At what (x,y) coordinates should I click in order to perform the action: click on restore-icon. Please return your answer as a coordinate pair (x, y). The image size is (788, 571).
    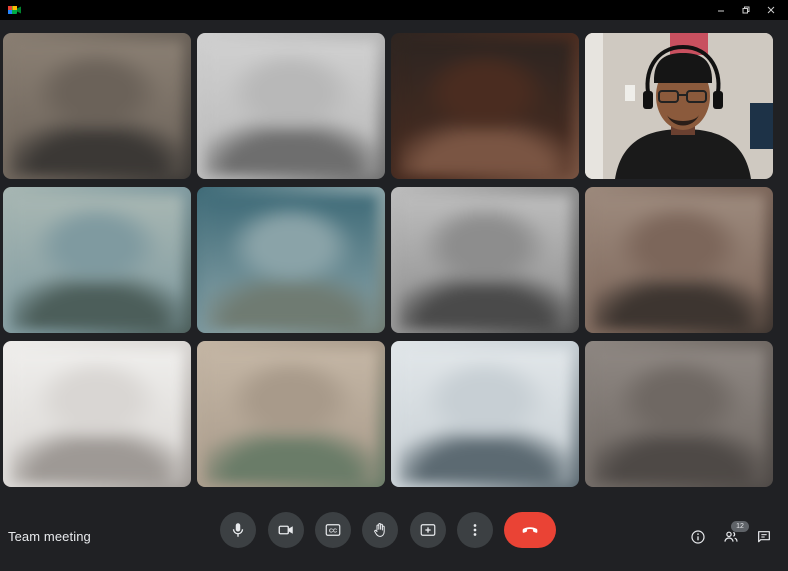
    Looking at the image, I should click on (746, 10).